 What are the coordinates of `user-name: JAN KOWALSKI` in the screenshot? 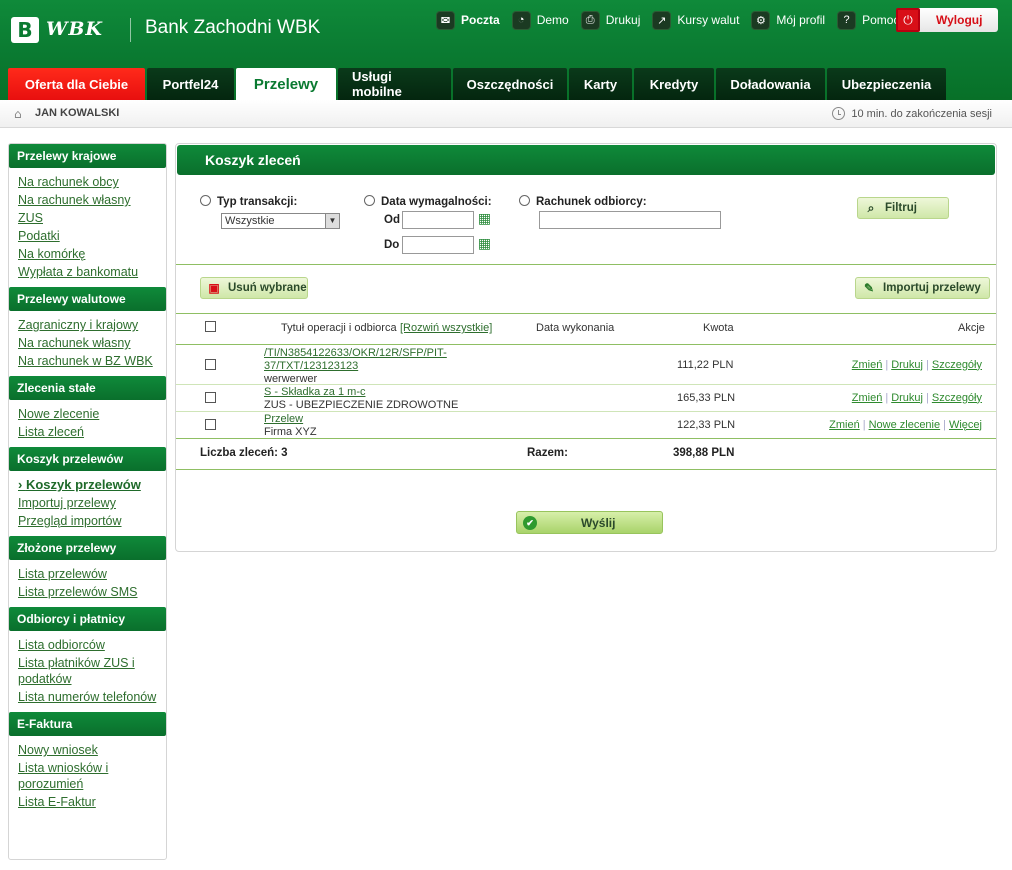 It's located at (77, 113).